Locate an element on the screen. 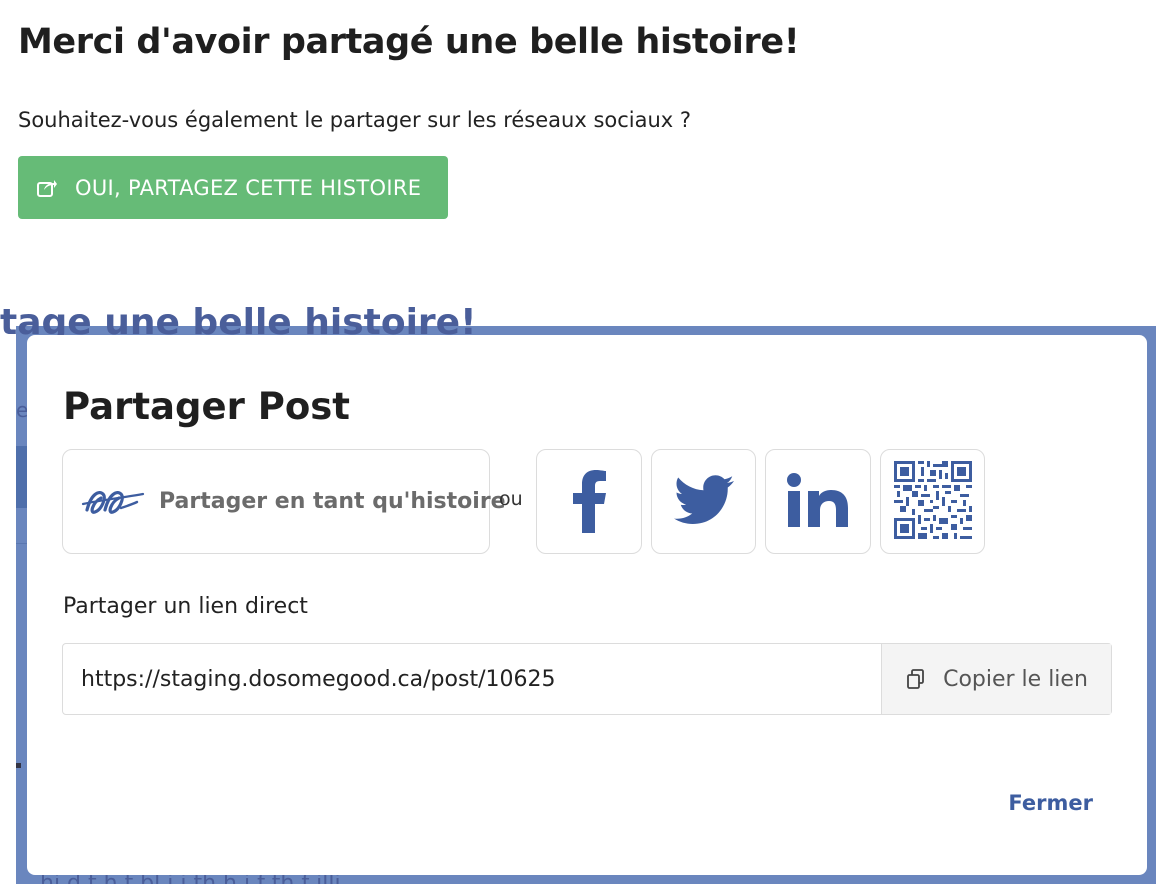 The width and height of the screenshot is (1156, 884). linkedin-share-button is located at coordinates (818, 501).